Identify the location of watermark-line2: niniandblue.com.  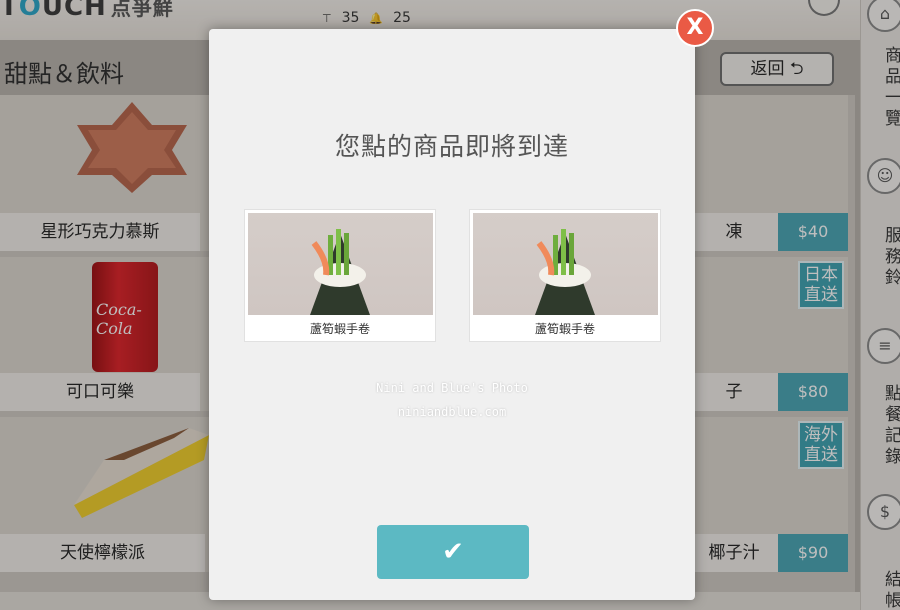
(452, 412).